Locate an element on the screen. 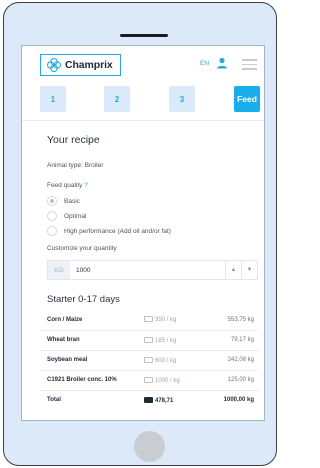 The height and width of the screenshot is (468, 320). brand-logo: Champrix is located at coordinates (80, 65).